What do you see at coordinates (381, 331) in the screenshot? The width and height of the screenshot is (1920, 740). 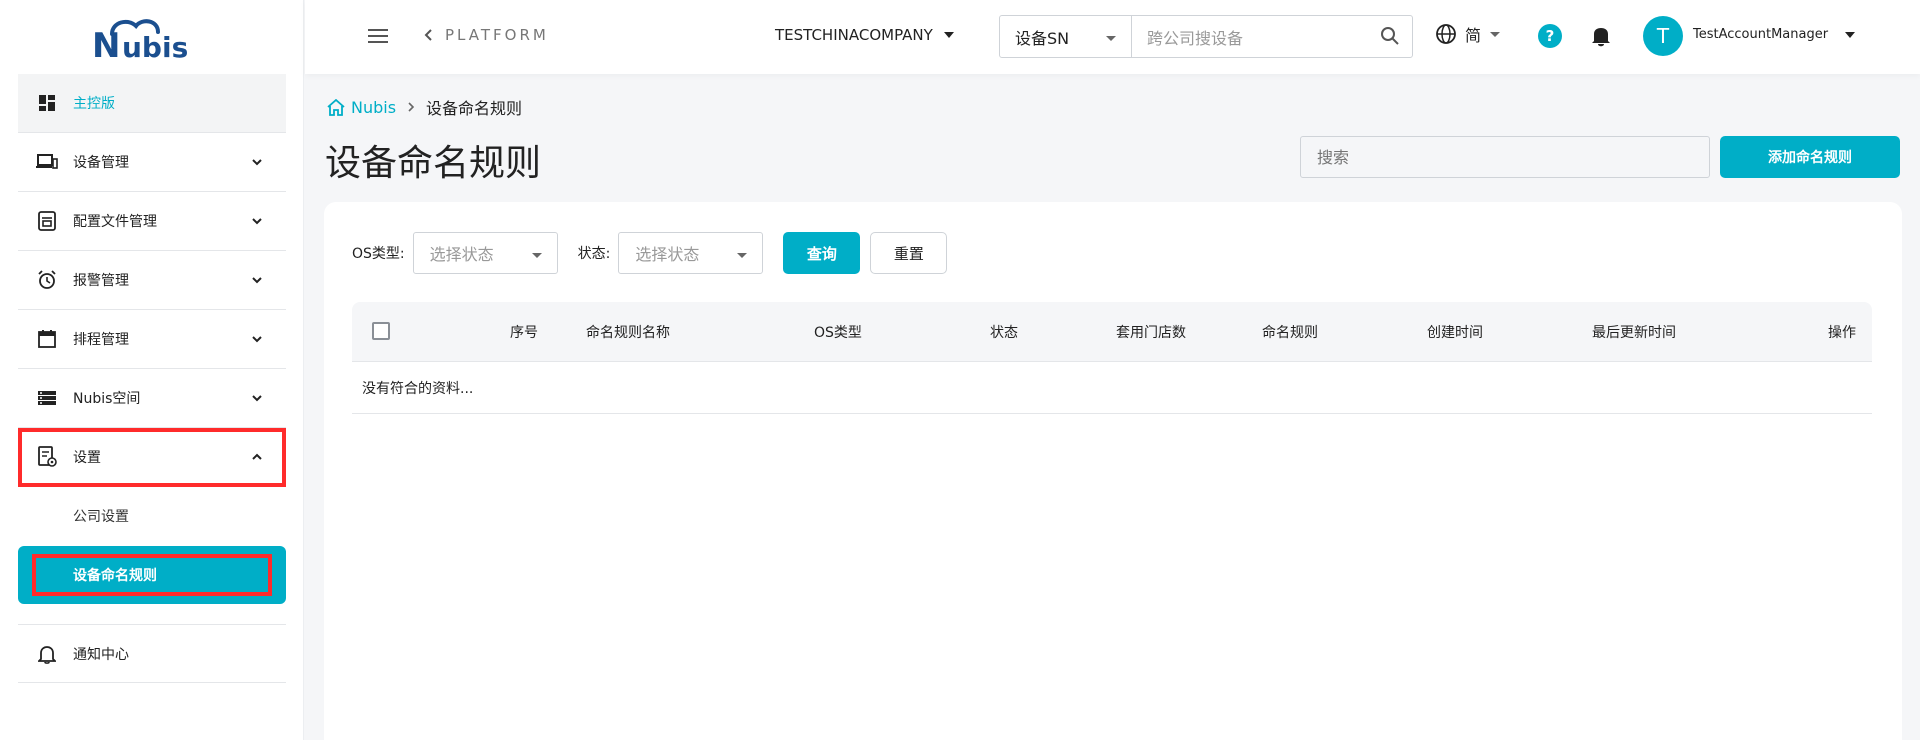 I see `select-all-checkbox` at bounding box center [381, 331].